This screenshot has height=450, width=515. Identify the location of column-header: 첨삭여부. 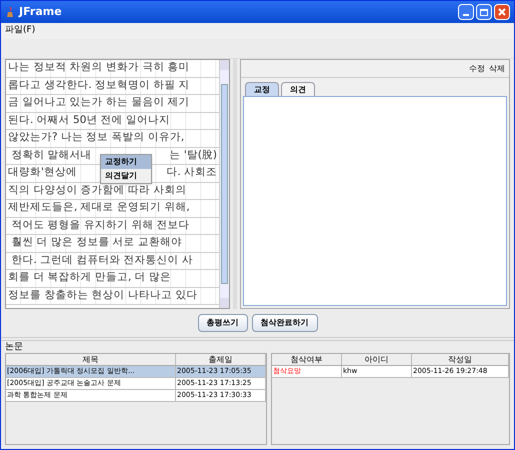
(307, 359).